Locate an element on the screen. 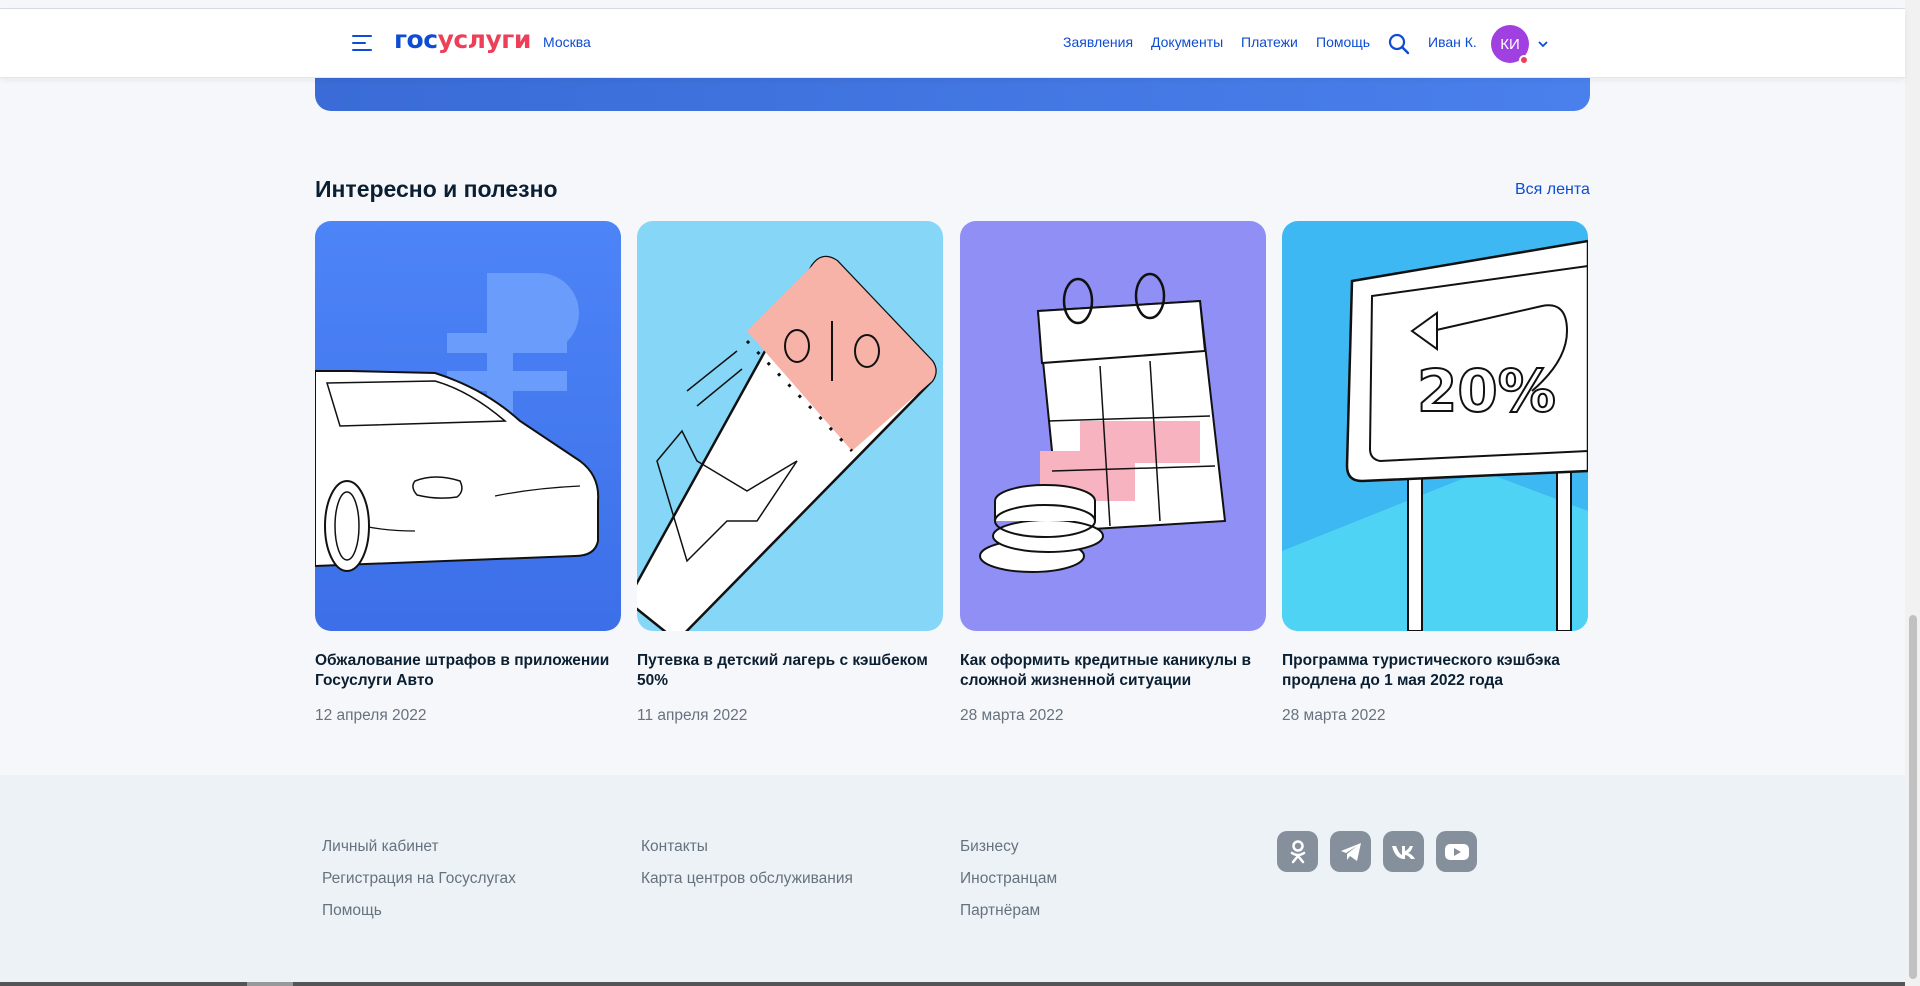 The width and height of the screenshot is (1920, 986). billboard-illustration: 20% is located at coordinates (1435, 426).